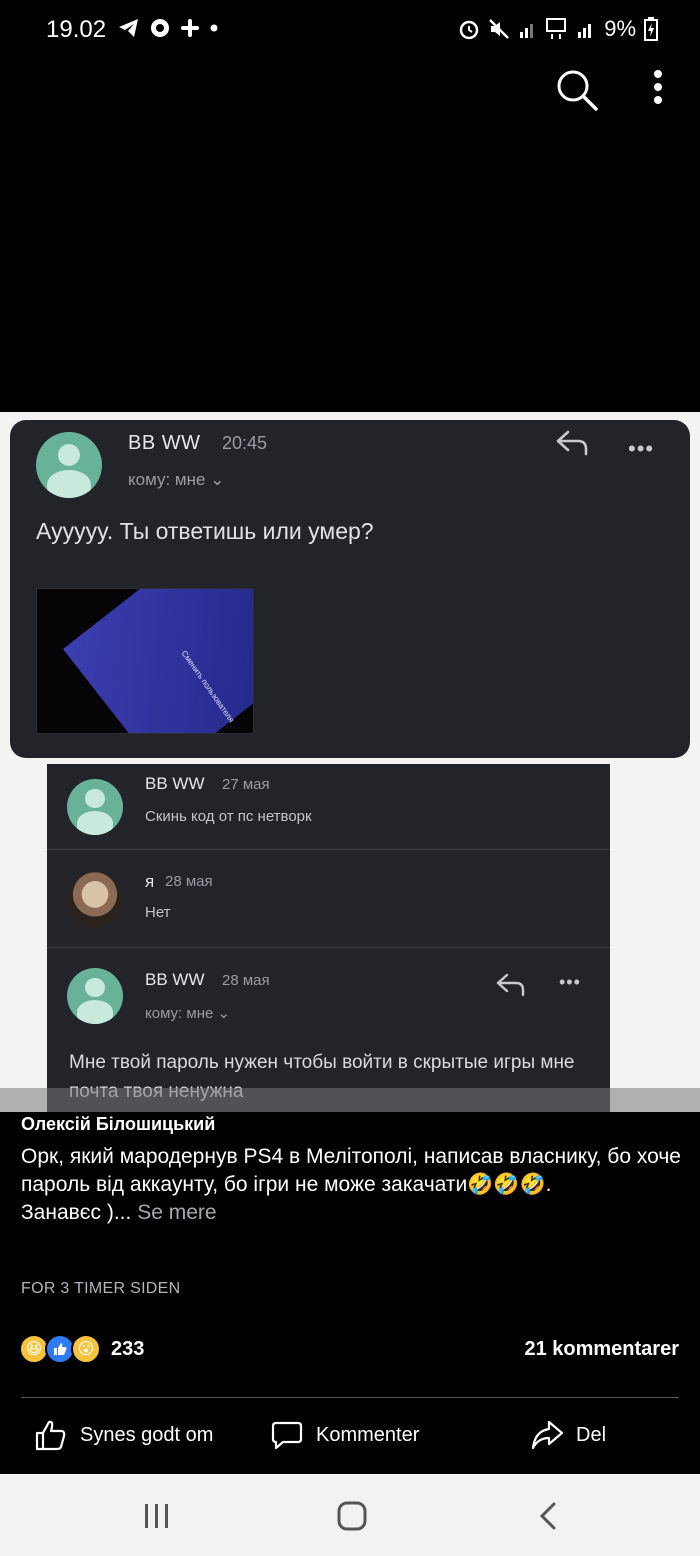  What do you see at coordinates (469, 30) in the screenshot?
I see `alarm-icon` at bounding box center [469, 30].